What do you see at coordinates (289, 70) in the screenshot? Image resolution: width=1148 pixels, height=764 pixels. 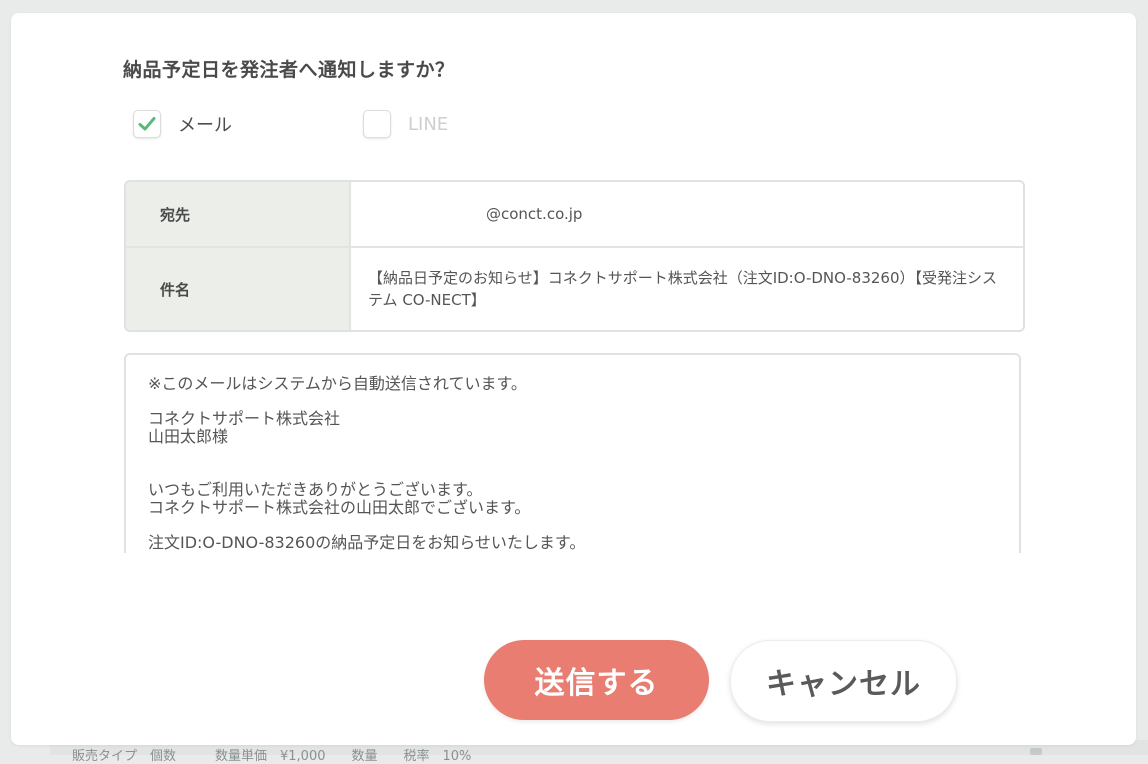 I see `dialog-title: 納品予定日を発注者へ通知しますか？` at bounding box center [289, 70].